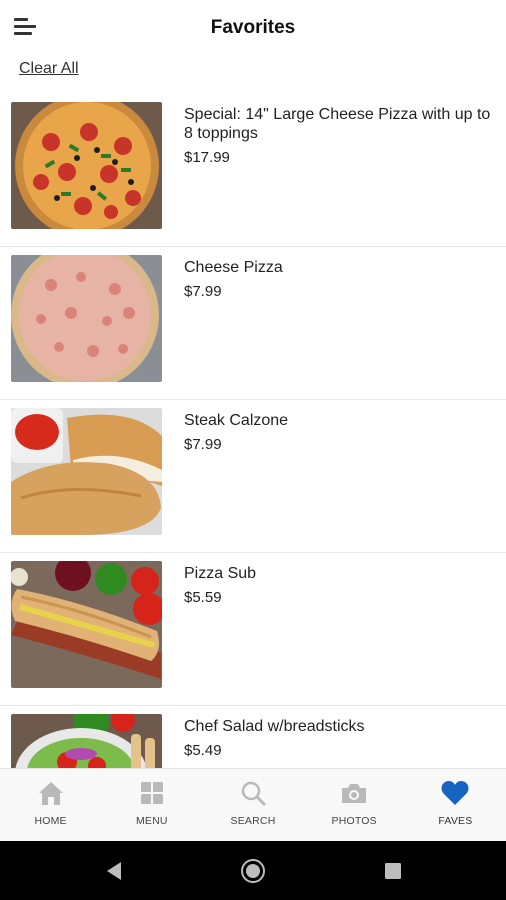  What do you see at coordinates (203, 597) in the screenshot?
I see `item-price: $5.59` at bounding box center [203, 597].